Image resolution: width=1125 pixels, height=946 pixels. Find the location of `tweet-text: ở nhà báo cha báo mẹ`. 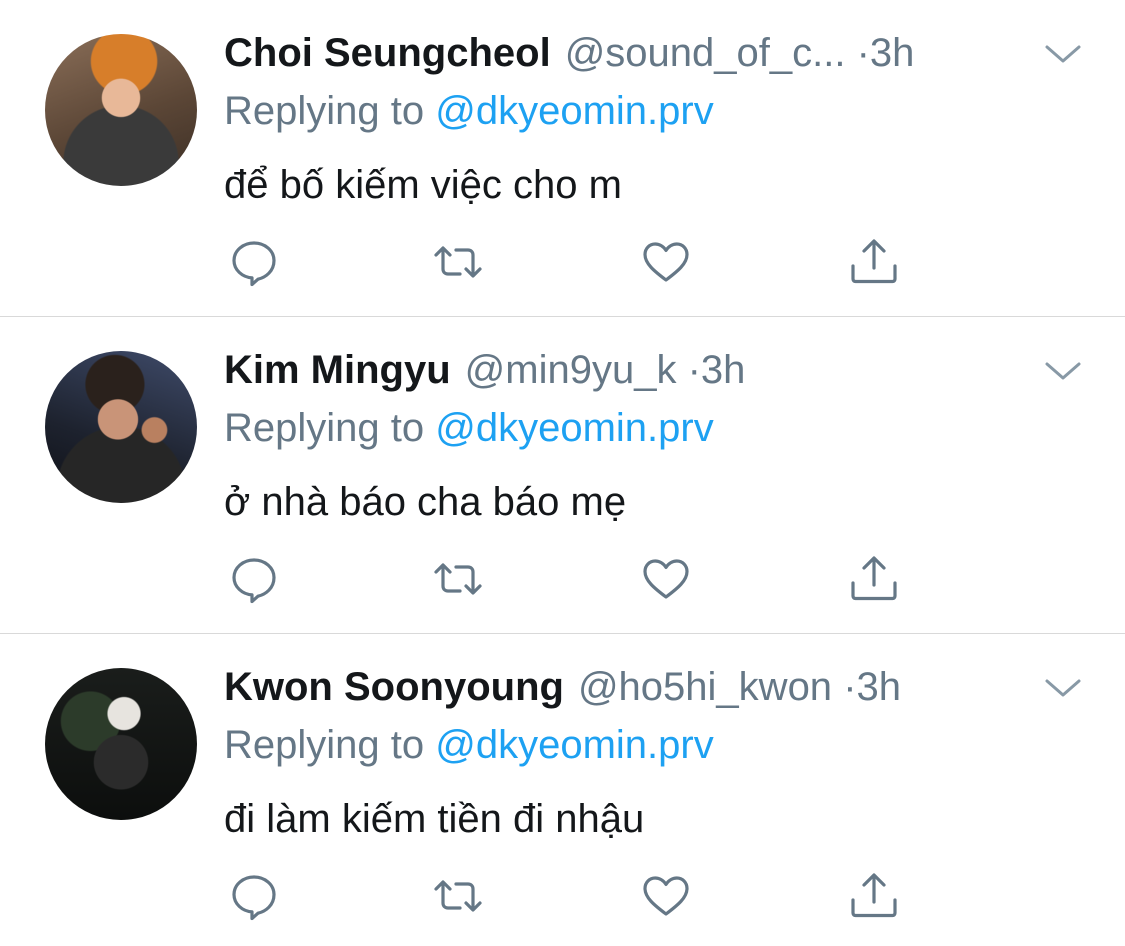

tweet-text: ở nhà báo cha báo mẹ is located at coordinates (425, 502).